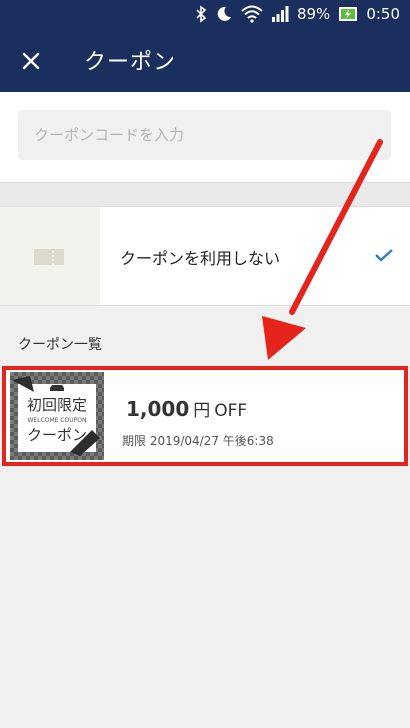 Image resolution: width=410 pixels, height=728 pixels. Describe the element at coordinates (383, 14) in the screenshot. I see `clock: 0:50` at that location.